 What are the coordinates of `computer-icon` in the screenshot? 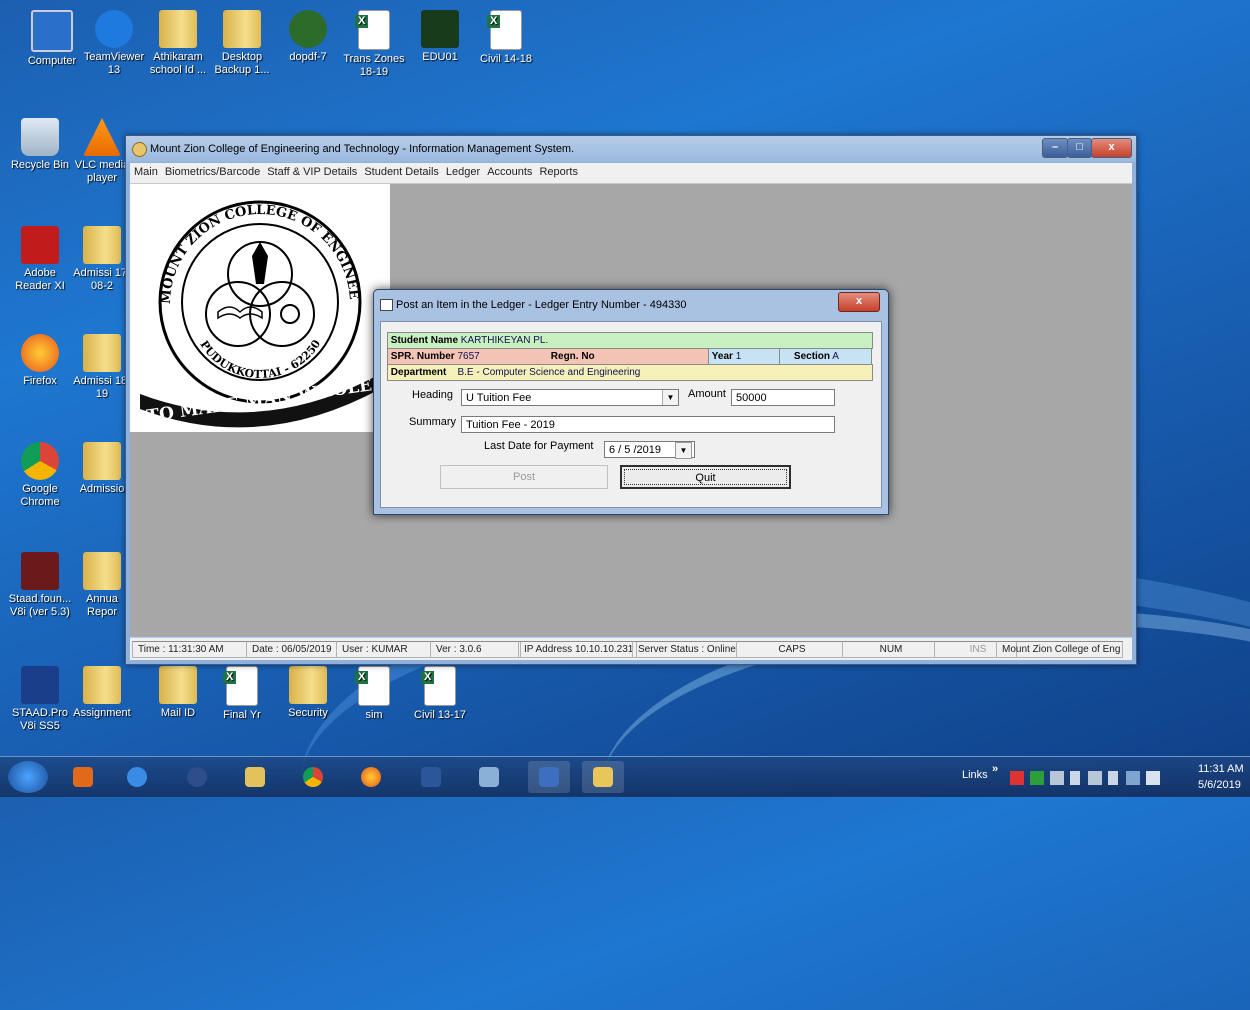 It's located at (52, 31).